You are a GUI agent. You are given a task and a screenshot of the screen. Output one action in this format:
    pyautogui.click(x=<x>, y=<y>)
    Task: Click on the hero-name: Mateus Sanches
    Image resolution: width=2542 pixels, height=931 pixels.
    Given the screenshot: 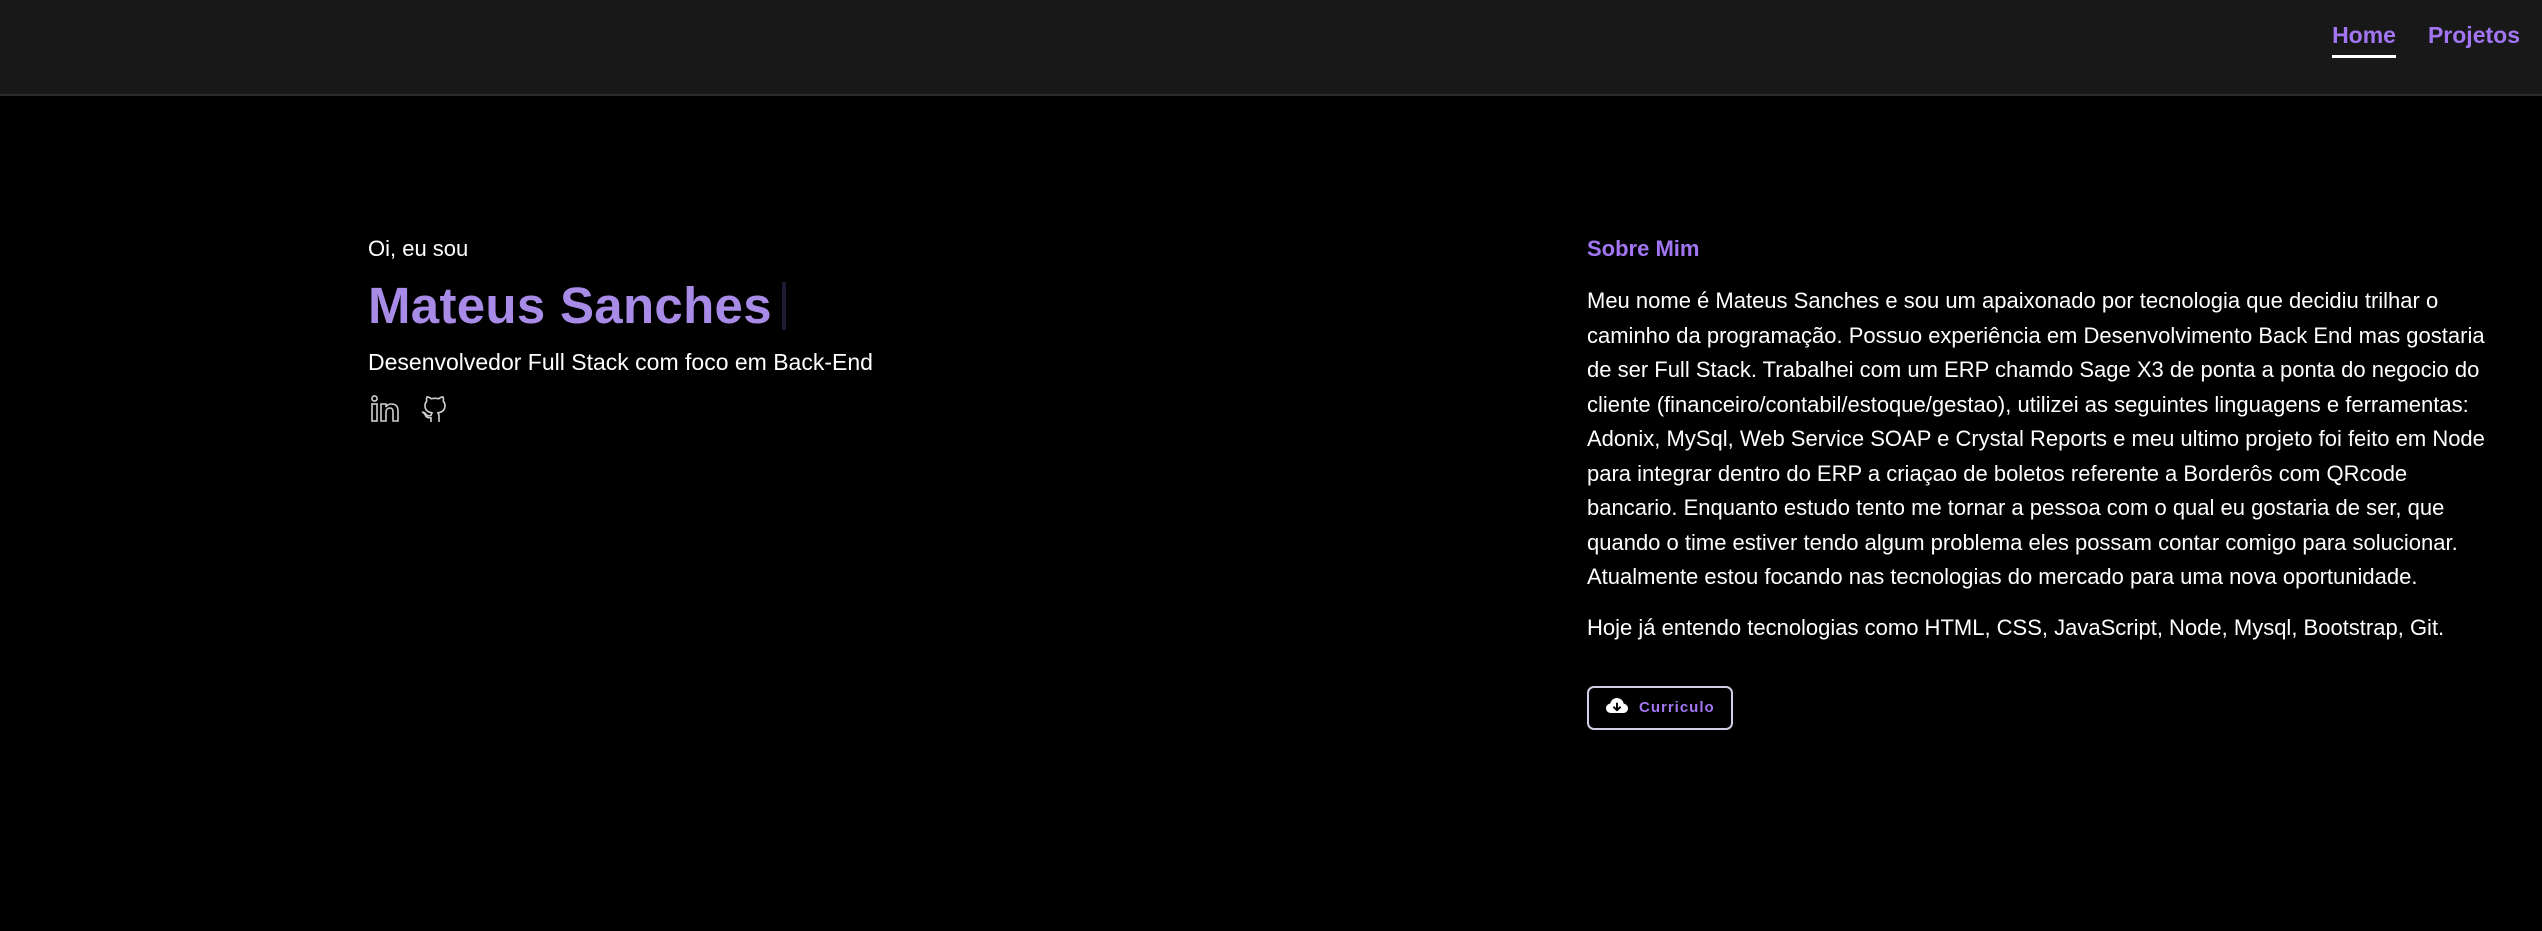 What is the action you would take?
    pyautogui.click(x=570, y=305)
    